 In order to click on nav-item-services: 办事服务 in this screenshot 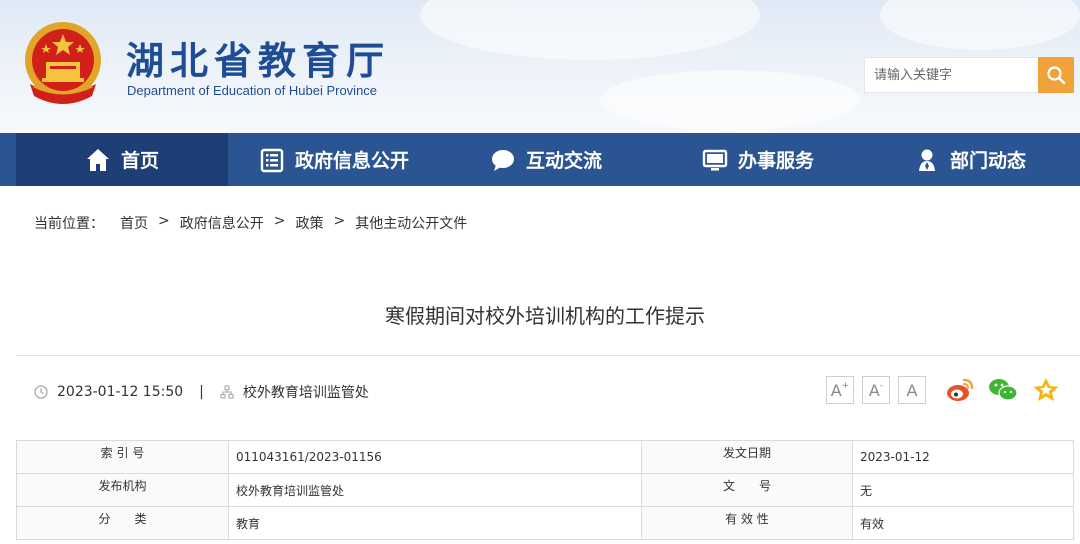, I will do `click(758, 159)`.